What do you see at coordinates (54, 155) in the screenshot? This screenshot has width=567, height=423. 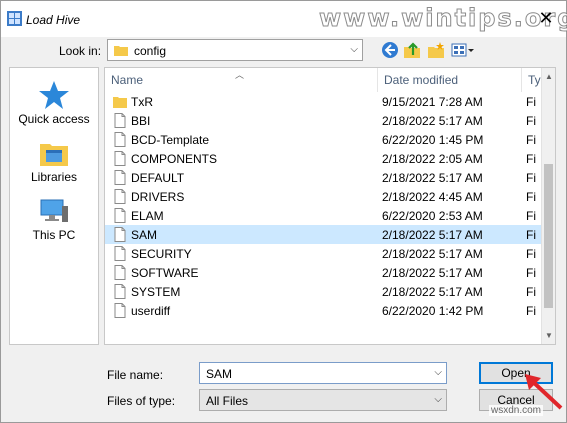 I see `libraries-icon` at bounding box center [54, 155].